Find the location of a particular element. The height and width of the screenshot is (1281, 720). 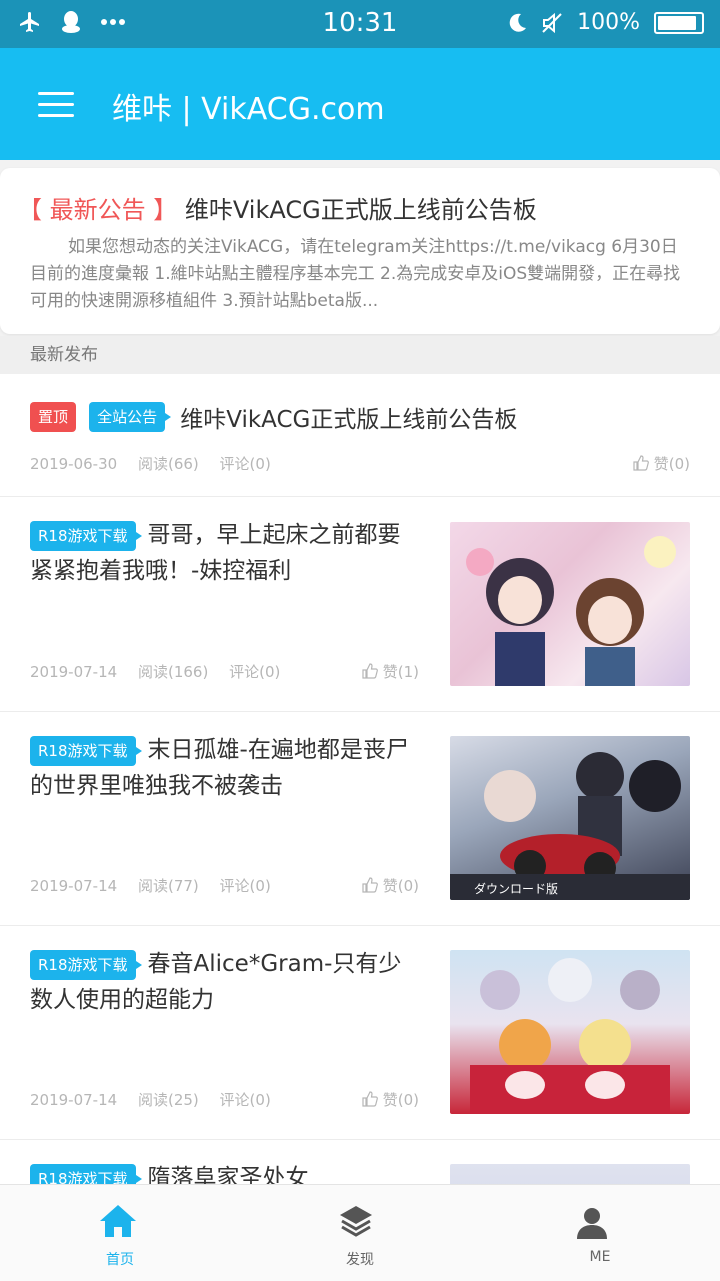

article-meta: 2019-07-14 阅读(25) 评论(0) is located at coordinates (158, 1099).